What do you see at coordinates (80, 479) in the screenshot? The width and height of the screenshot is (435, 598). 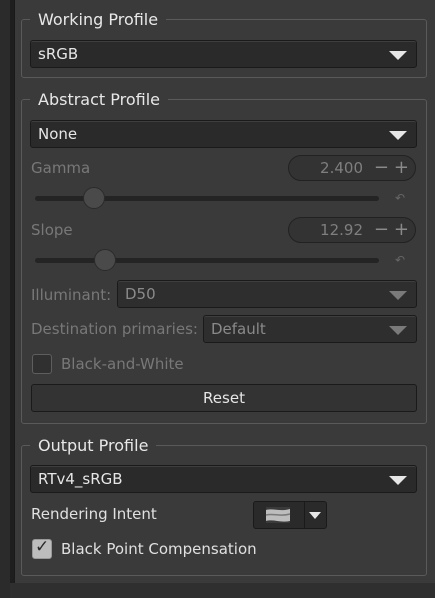 I see `output-profile-value: RTv4_sRGB` at bounding box center [80, 479].